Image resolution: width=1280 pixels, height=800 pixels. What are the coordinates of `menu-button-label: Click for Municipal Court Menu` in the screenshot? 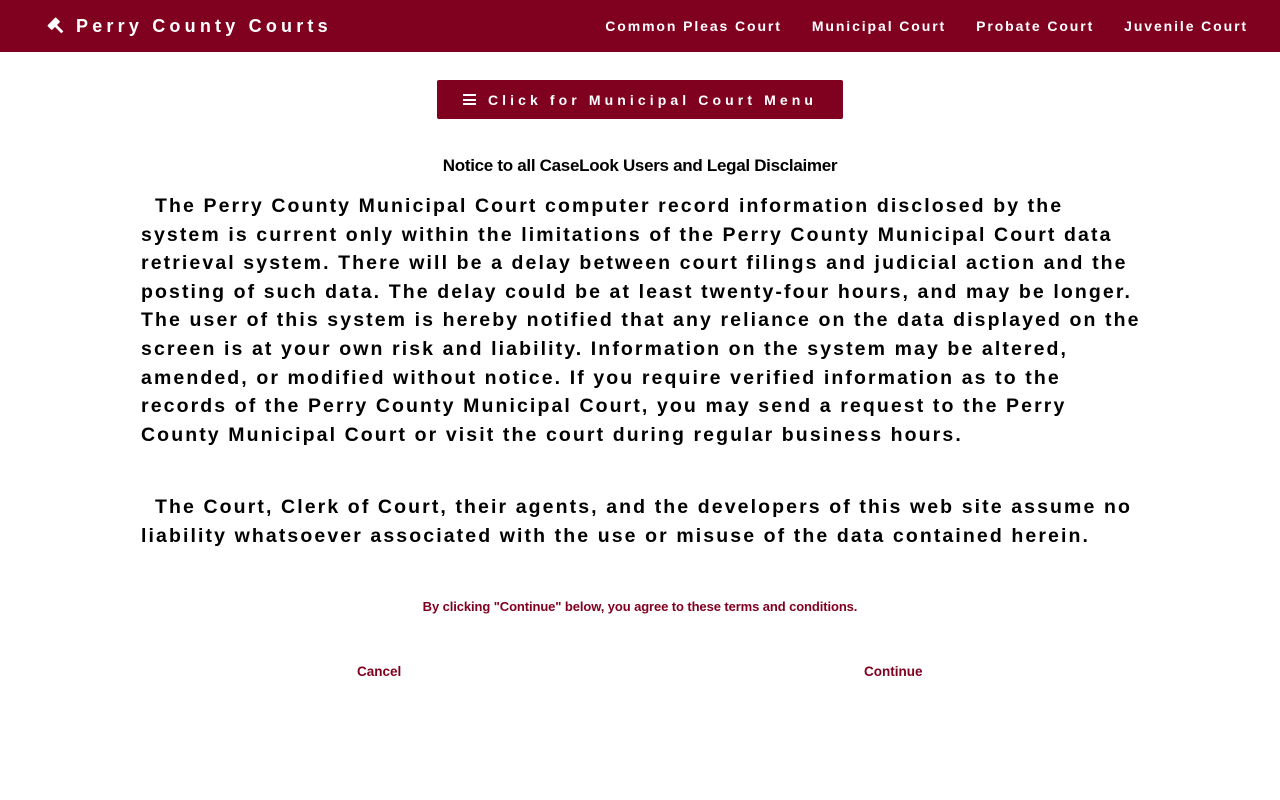 It's located at (652, 99).